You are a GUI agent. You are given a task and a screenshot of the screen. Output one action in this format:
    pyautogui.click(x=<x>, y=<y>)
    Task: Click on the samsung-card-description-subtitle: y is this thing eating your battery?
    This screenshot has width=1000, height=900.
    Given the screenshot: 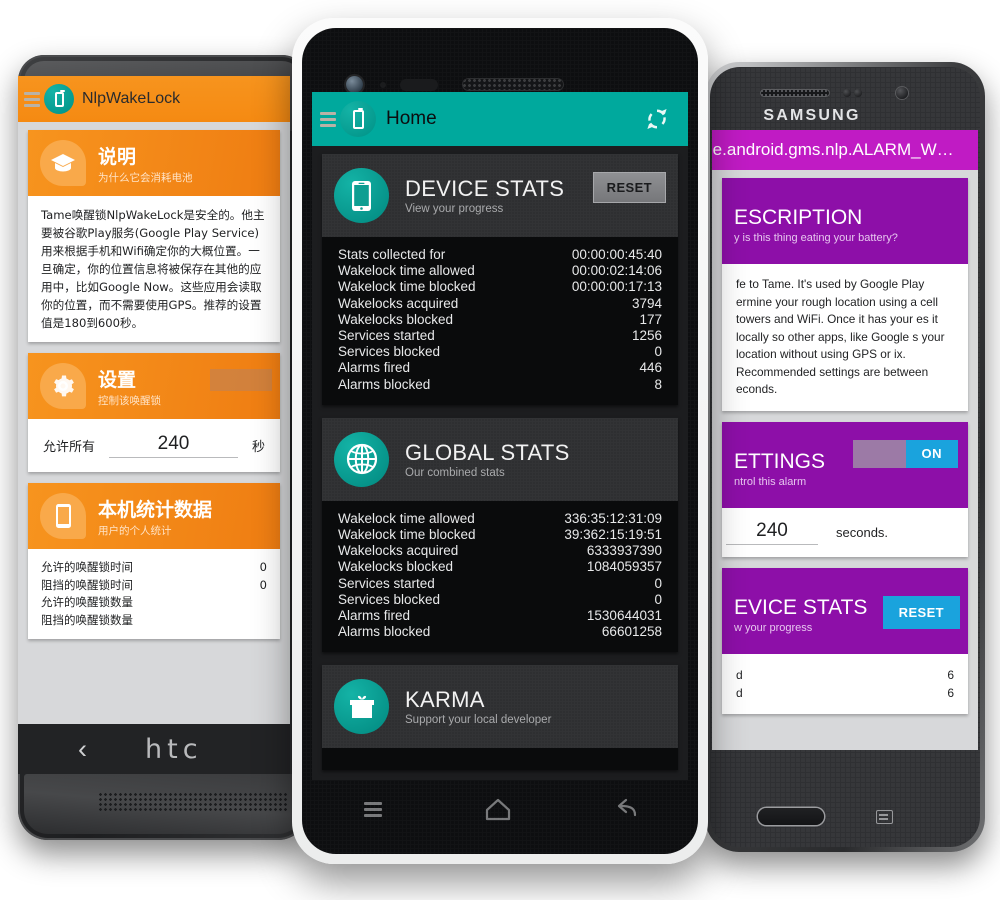 What is the action you would take?
    pyautogui.click(x=816, y=238)
    